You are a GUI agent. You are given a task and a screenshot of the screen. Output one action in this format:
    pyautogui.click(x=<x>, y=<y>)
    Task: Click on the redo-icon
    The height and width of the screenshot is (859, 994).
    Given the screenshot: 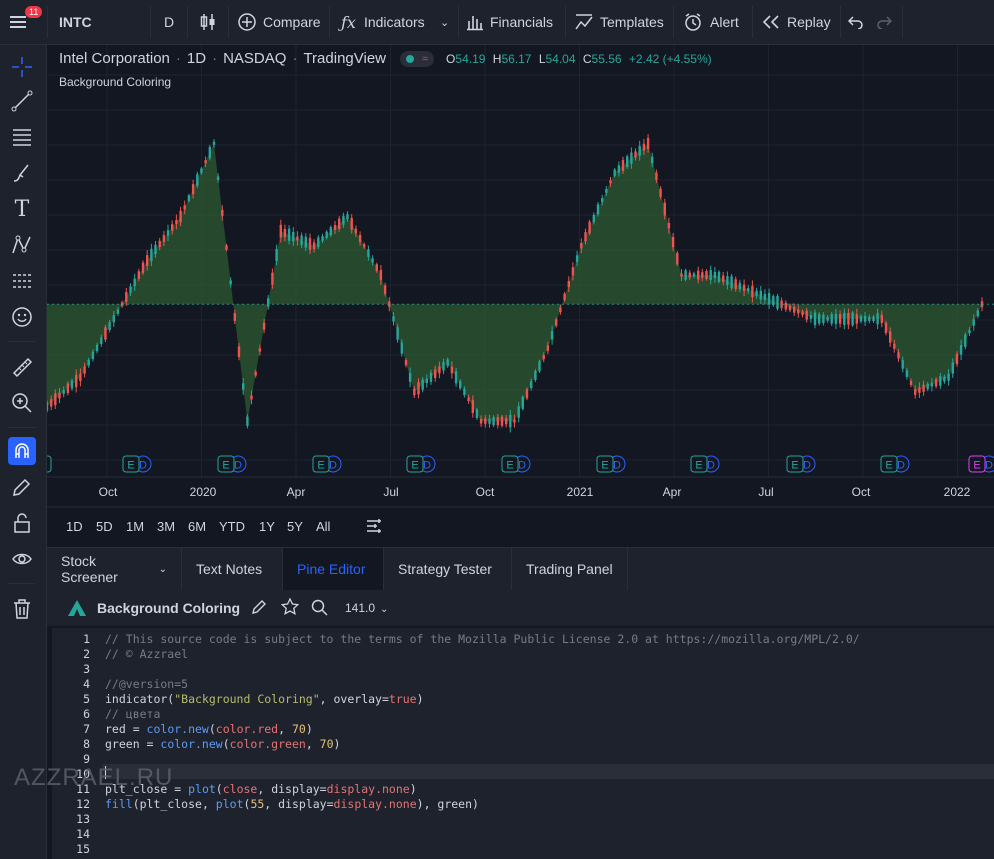 What is the action you would take?
    pyautogui.click(x=884, y=22)
    